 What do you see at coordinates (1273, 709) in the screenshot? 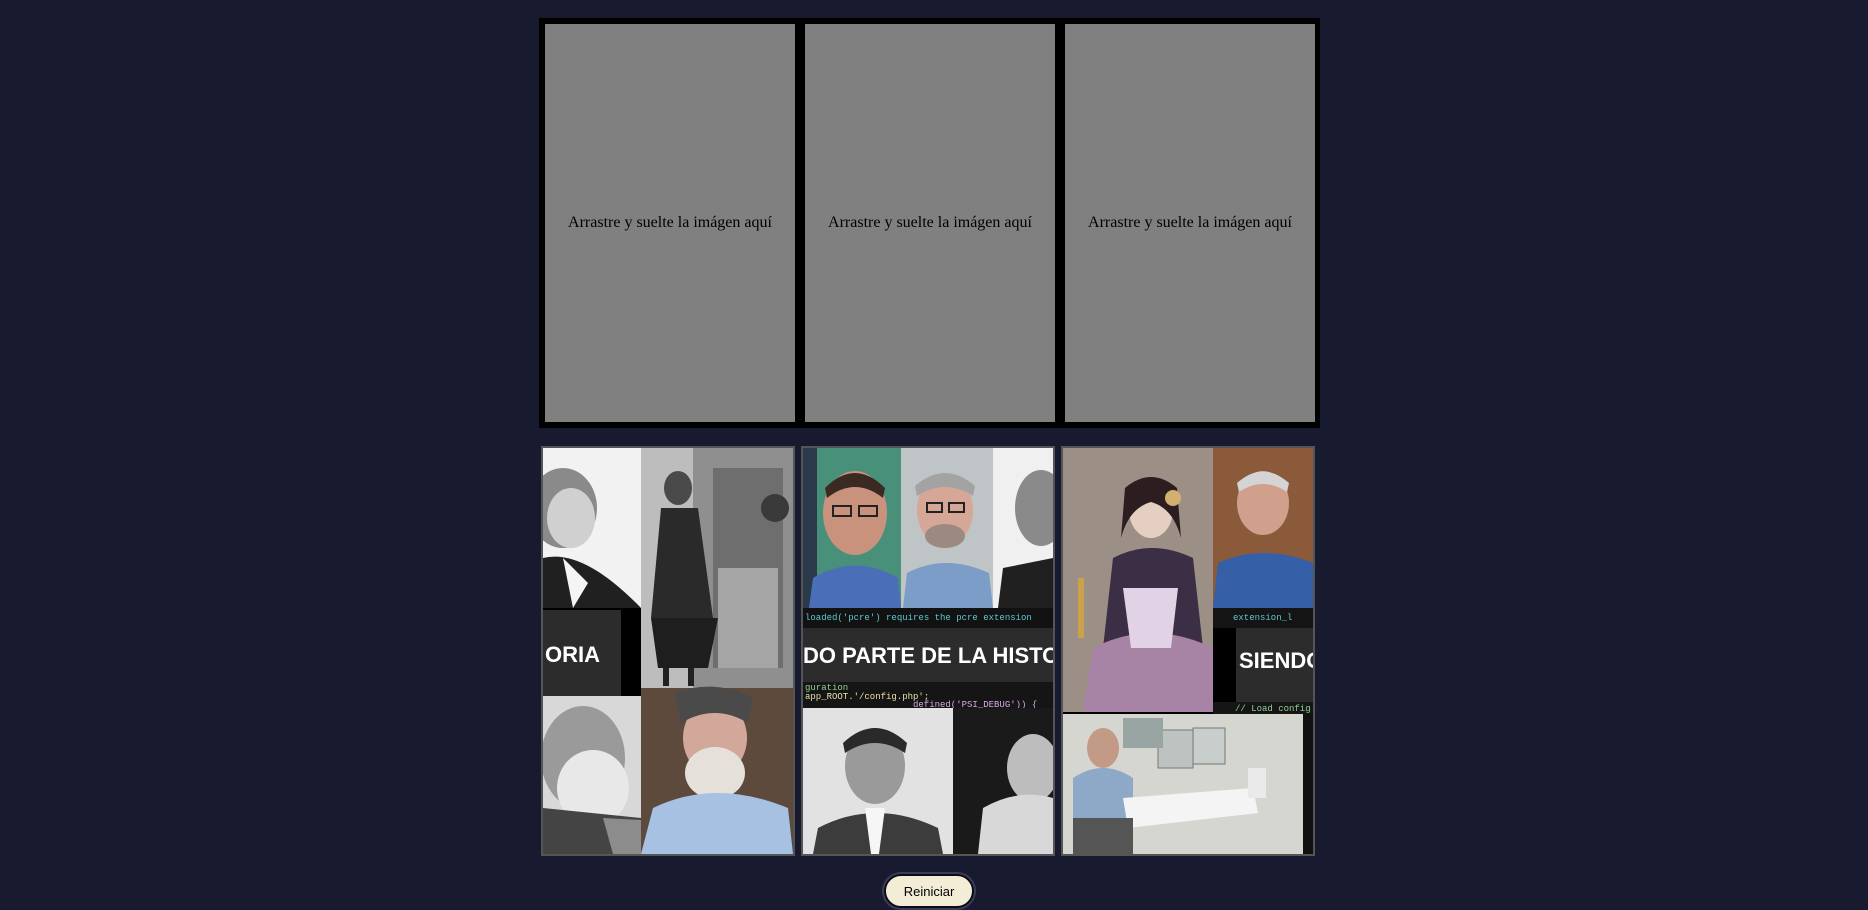
I see `code-snippet: // Load config` at bounding box center [1273, 709].